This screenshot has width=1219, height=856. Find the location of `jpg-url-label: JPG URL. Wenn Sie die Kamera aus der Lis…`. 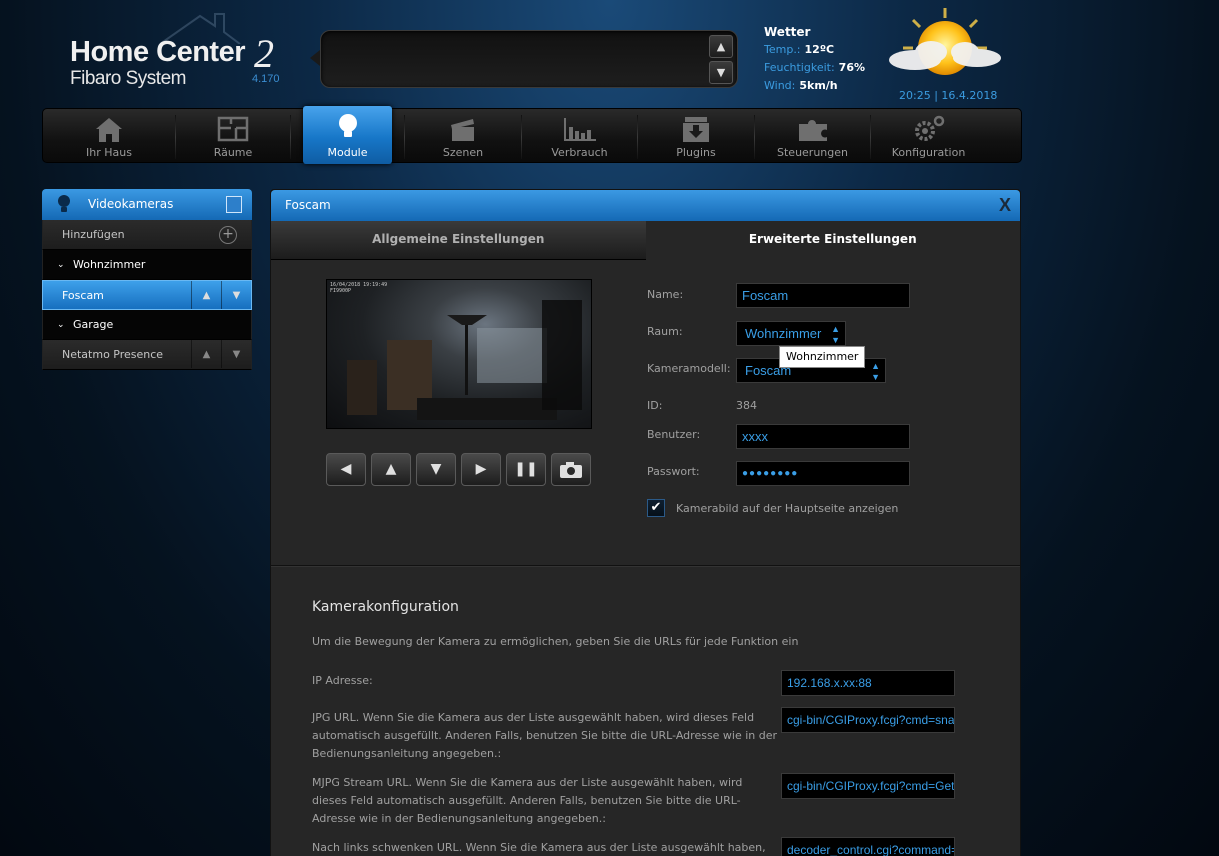

jpg-url-label: JPG URL. Wenn Sie die Kamera aus der Lis… is located at coordinates (545, 735).